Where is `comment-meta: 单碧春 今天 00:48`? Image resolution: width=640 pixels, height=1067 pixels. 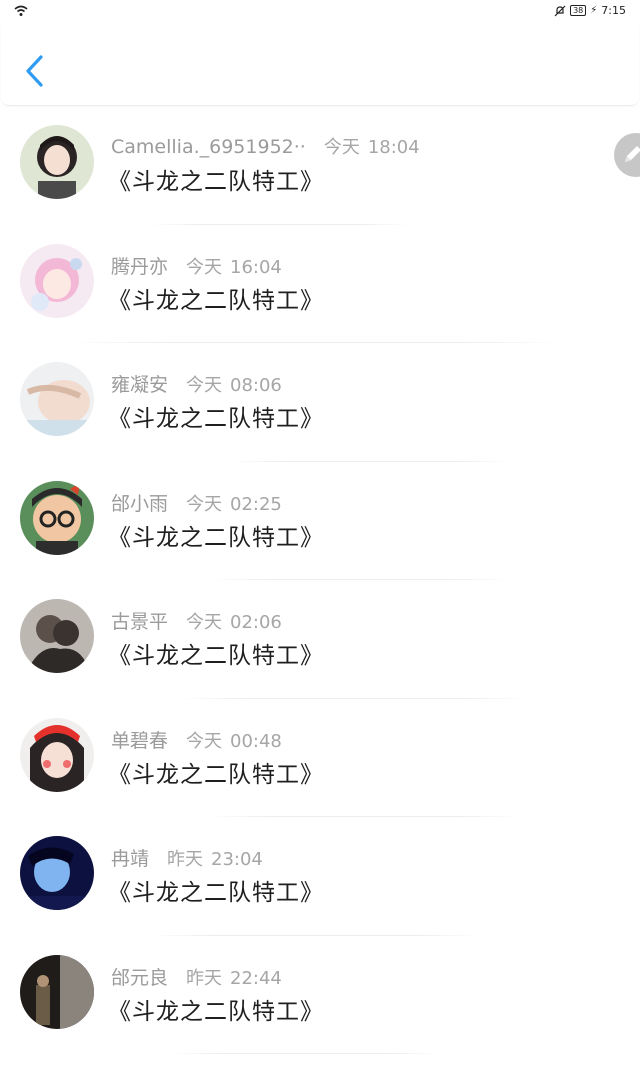 comment-meta: 单碧春 今天 00:48 is located at coordinates (196, 739).